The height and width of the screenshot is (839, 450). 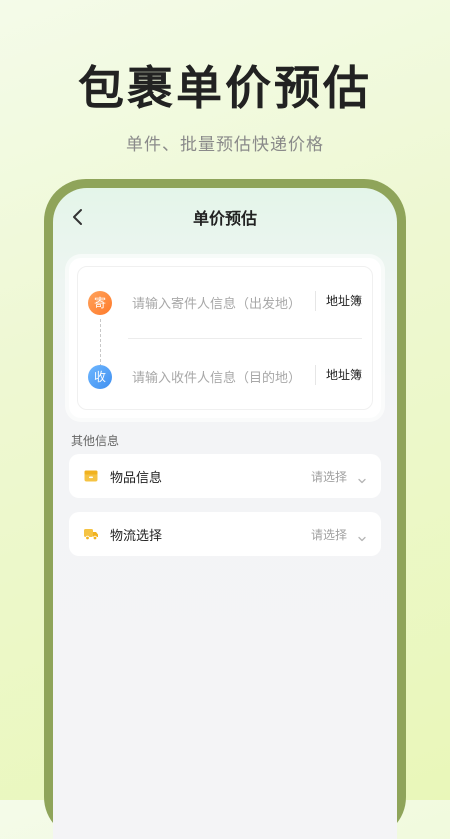 What do you see at coordinates (95, 441) in the screenshot?
I see `other-info-label: 其他信息` at bounding box center [95, 441].